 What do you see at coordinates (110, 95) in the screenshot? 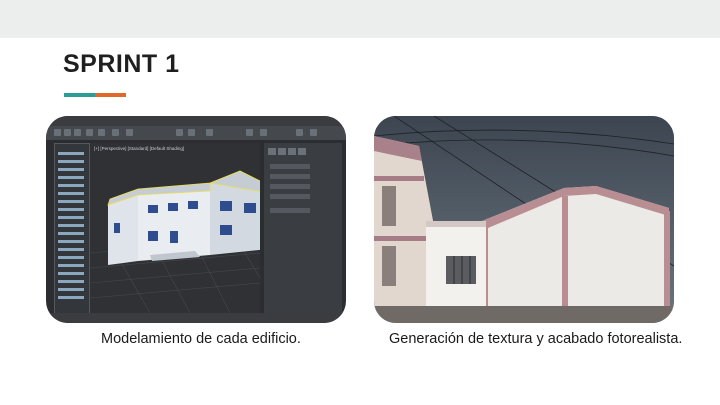
I see `title-accent-orange` at bounding box center [110, 95].